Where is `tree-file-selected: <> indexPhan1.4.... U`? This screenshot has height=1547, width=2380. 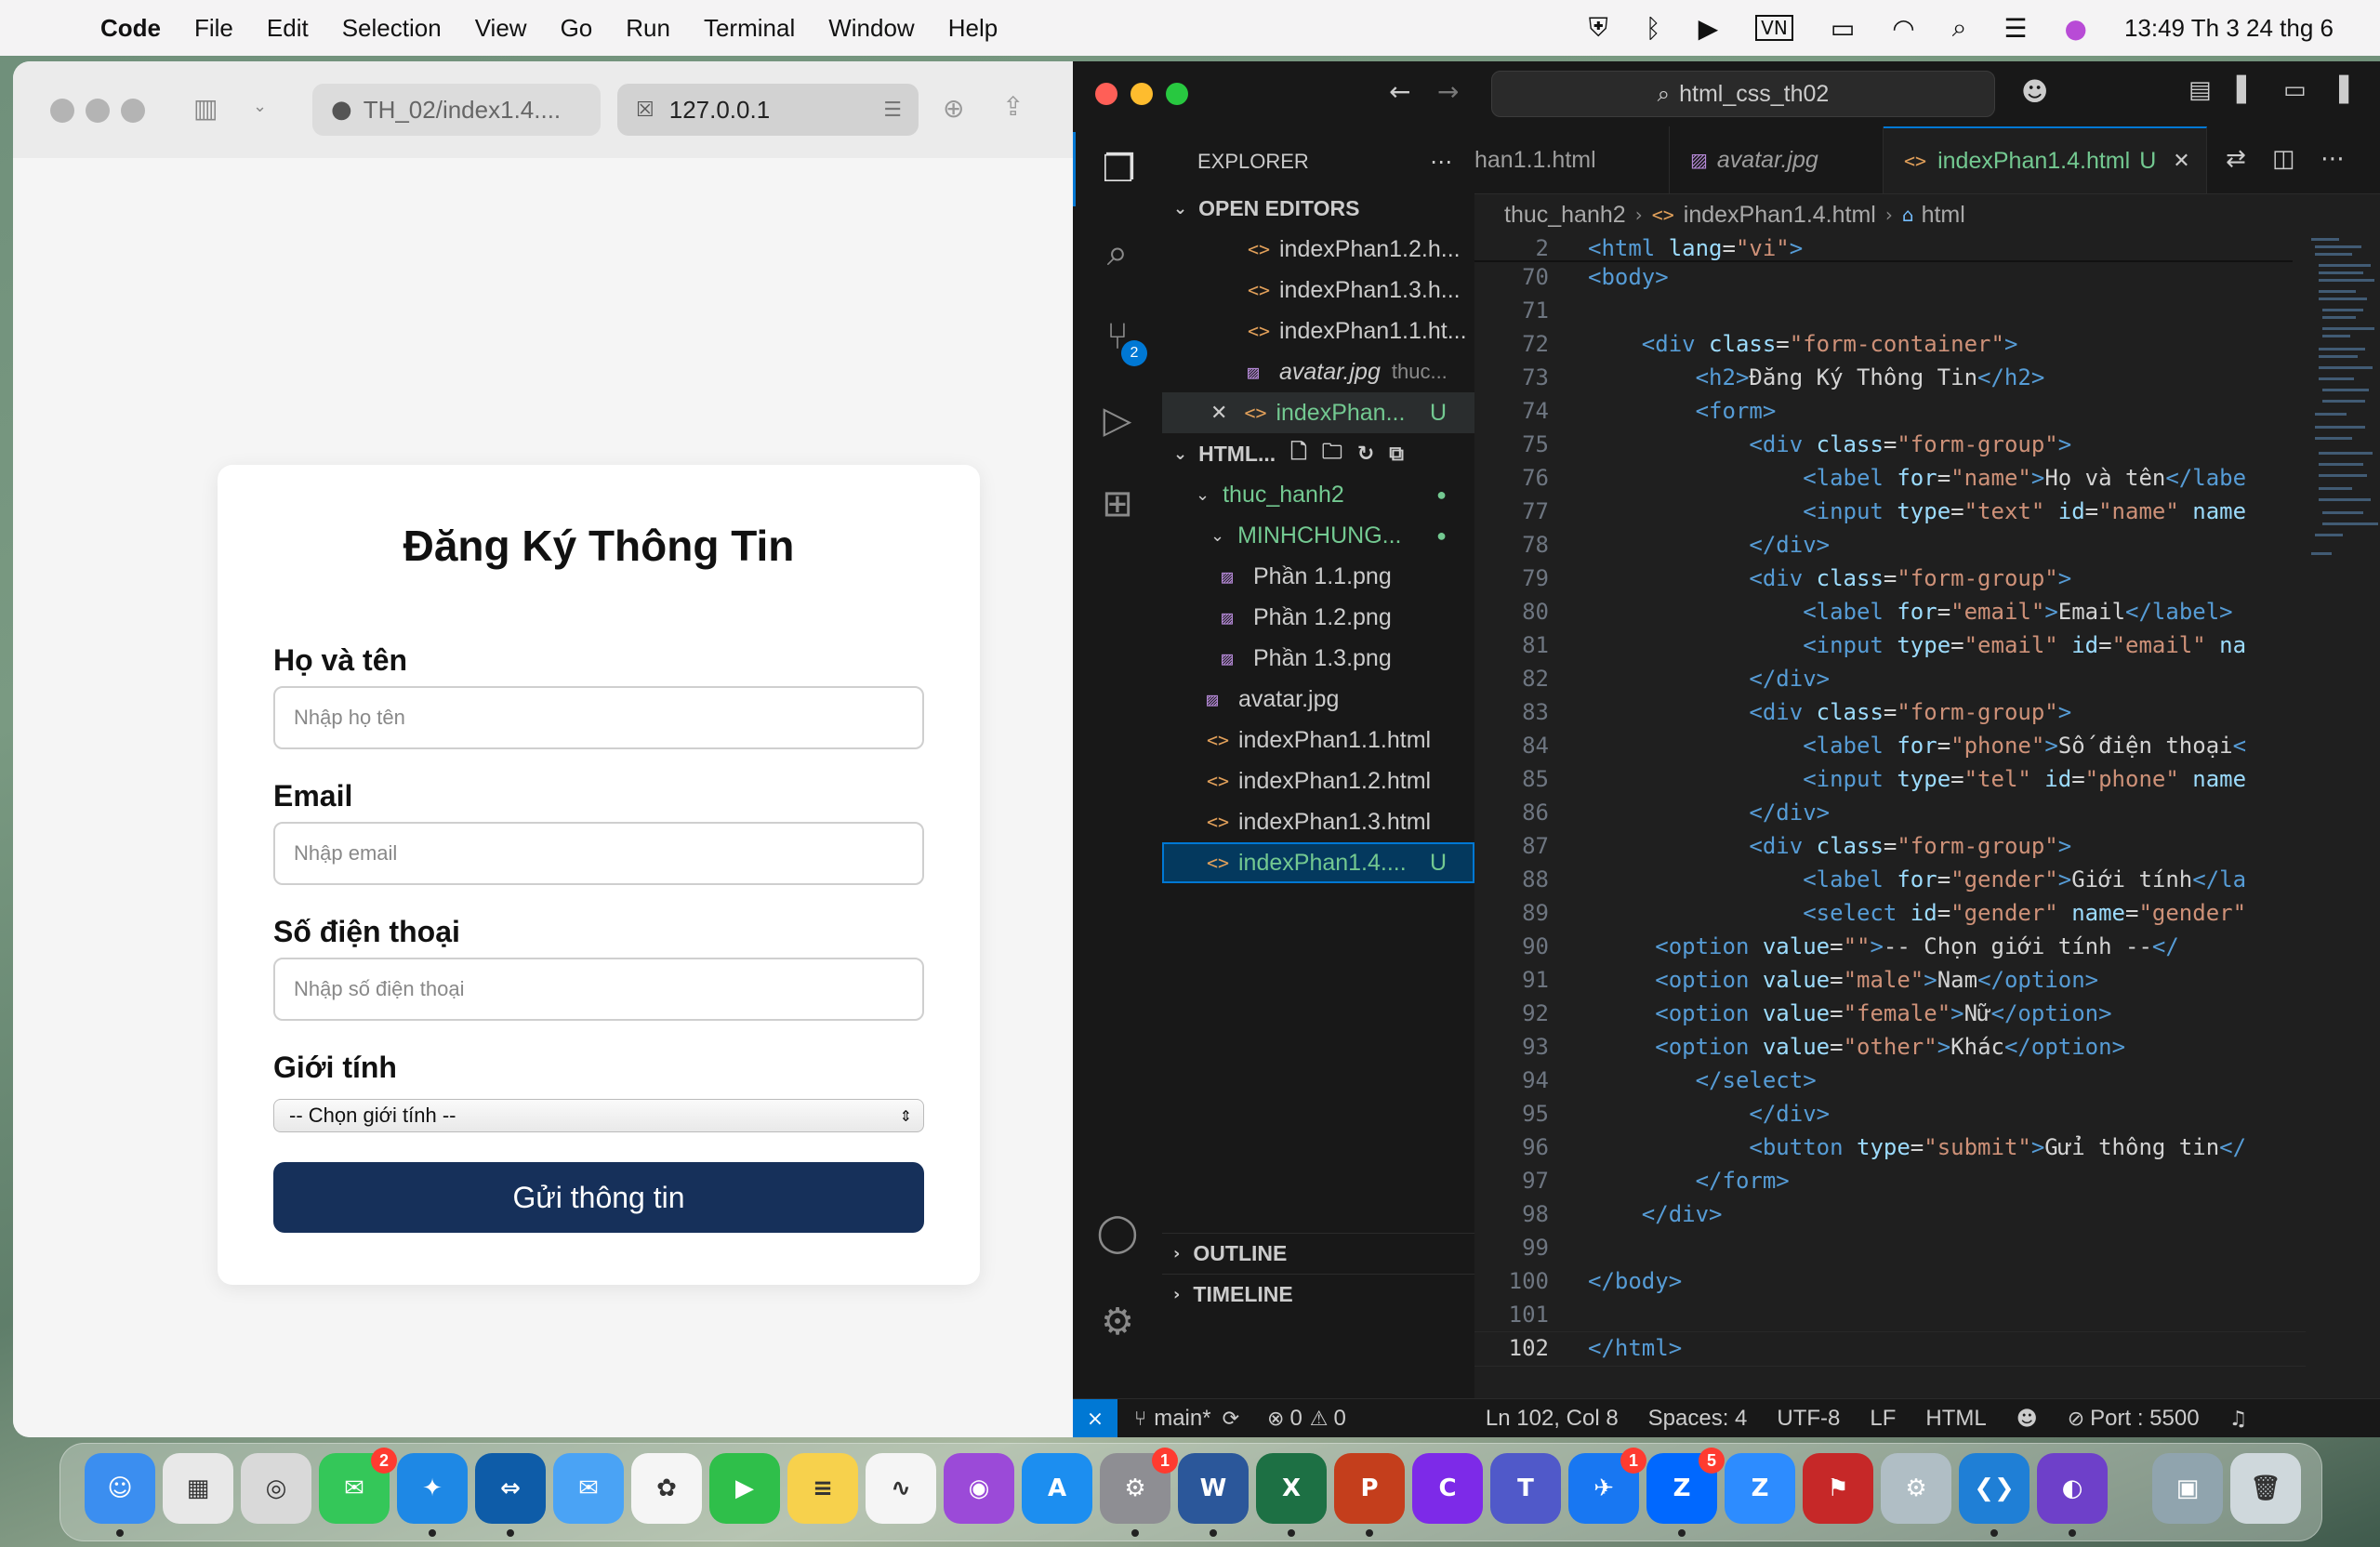
tree-file-selected: <> indexPhan1.4.... U is located at coordinates (1318, 862).